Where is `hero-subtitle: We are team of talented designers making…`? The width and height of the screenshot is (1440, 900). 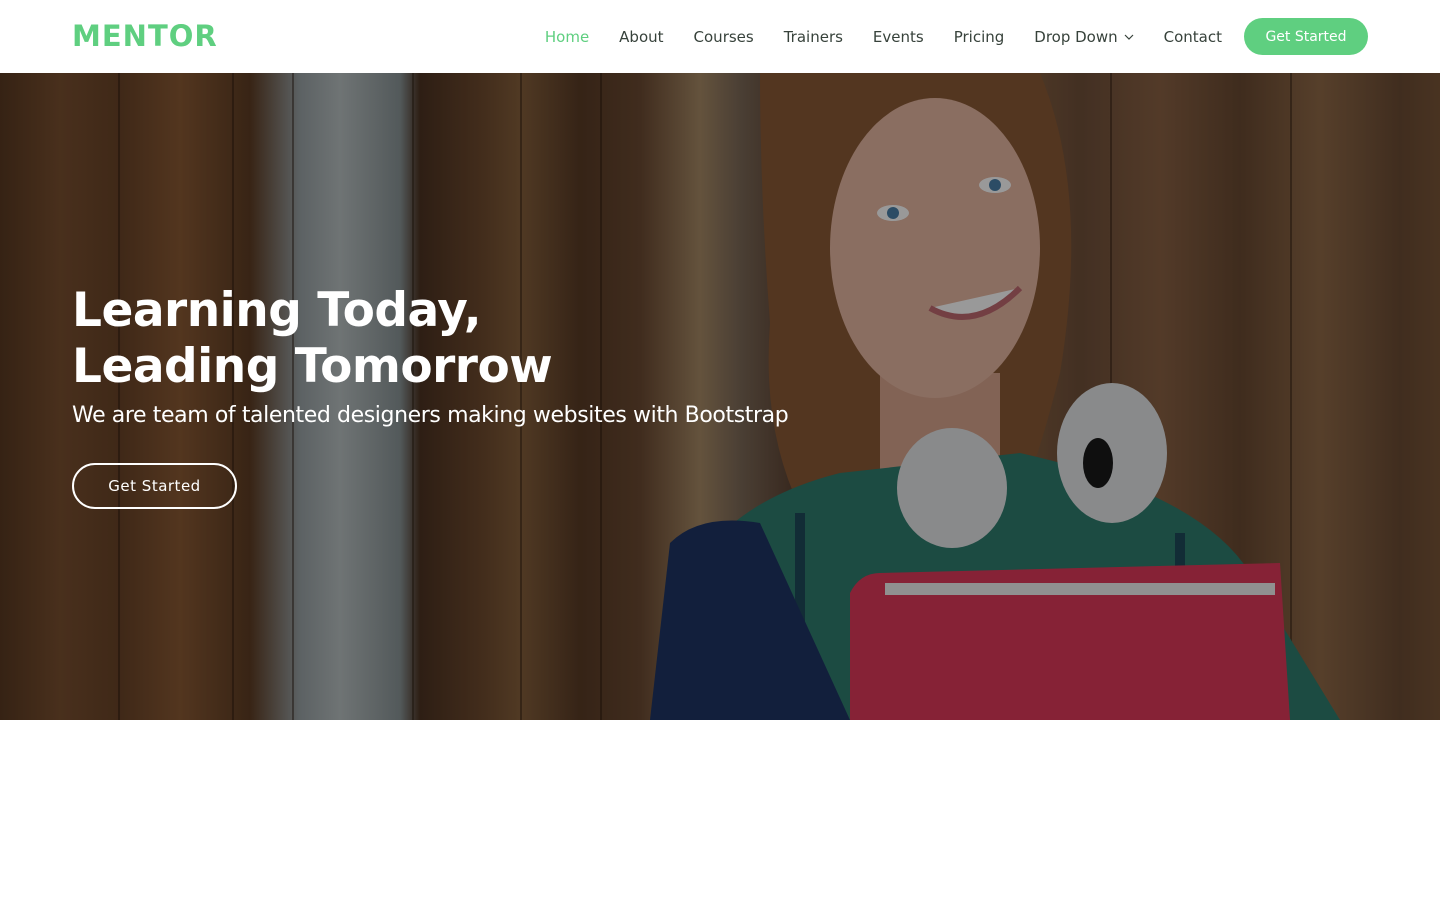
hero-subtitle: We are team of talented designers making… is located at coordinates (430, 415).